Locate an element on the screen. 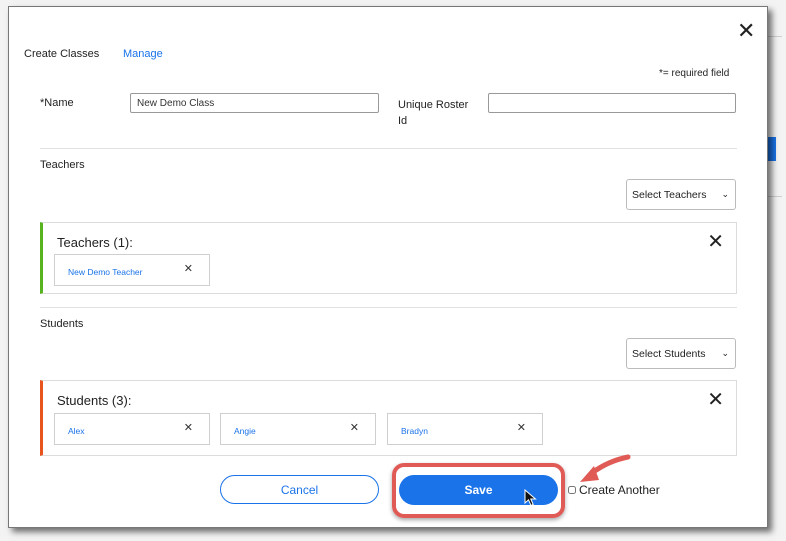 This screenshot has width=786, height=541. student-chip: Angie ✕ is located at coordinates (298, 429).